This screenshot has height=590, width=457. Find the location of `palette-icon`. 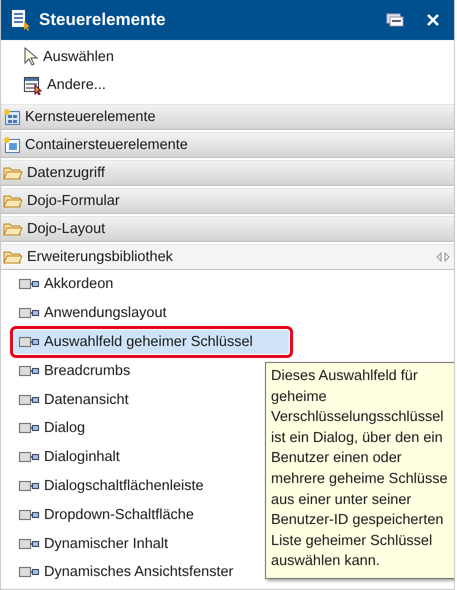

palette-icon is located at coordinates (21, 20).